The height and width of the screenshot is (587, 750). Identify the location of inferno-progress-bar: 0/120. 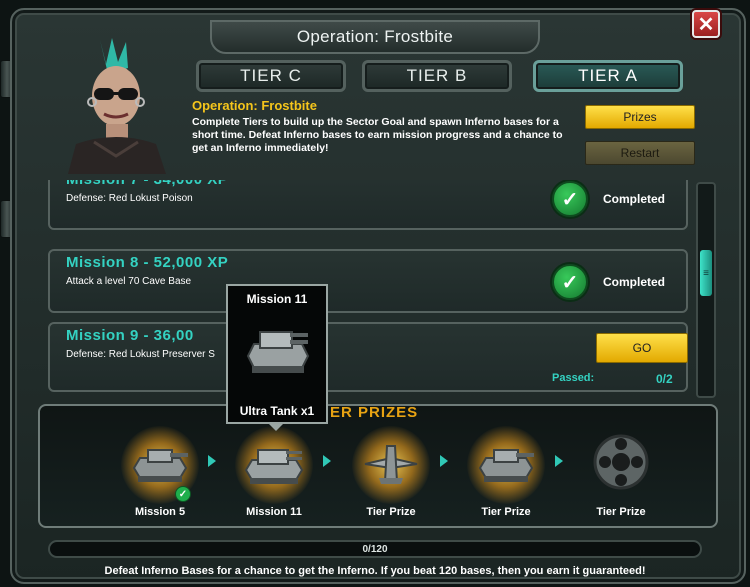
(375, 549).